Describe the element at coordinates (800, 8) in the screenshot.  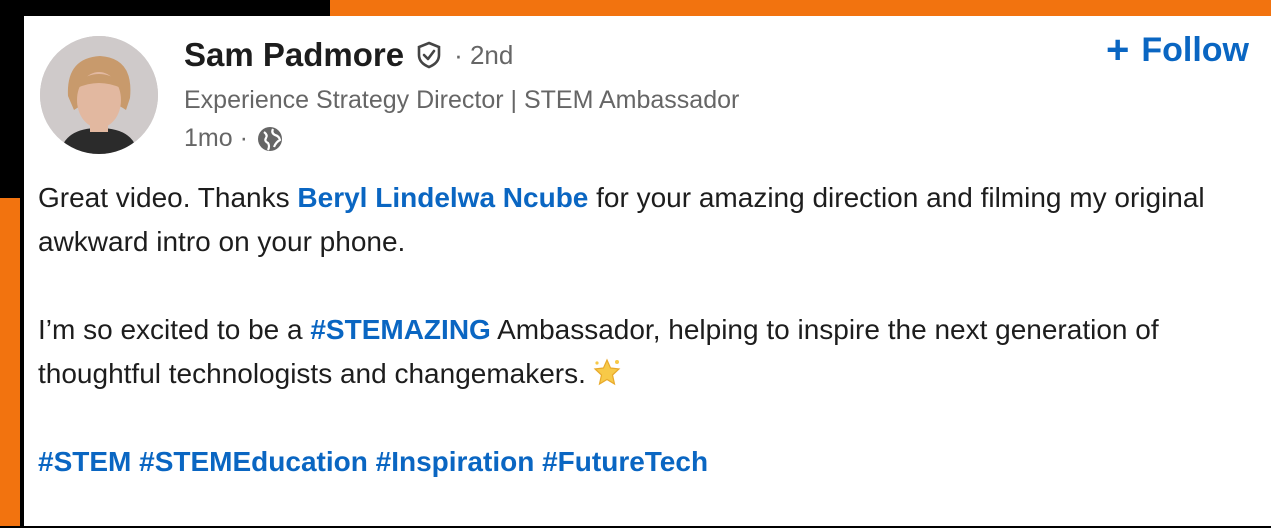
I see `orange-frame-top` at that location.